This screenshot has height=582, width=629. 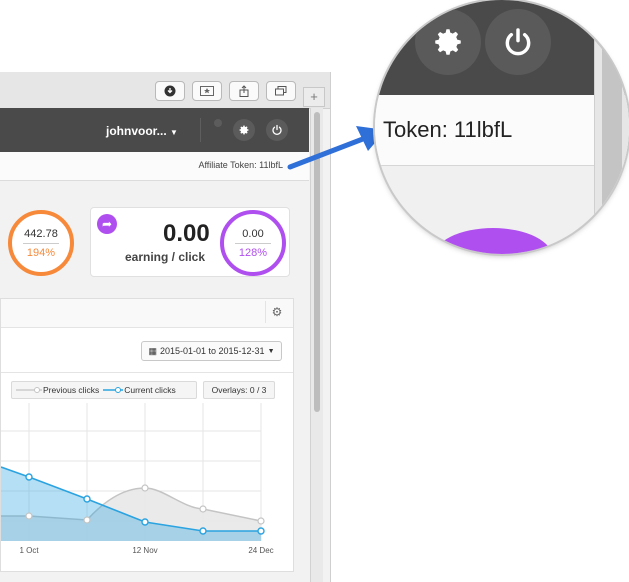 What do you see at coordinates (493, 241) in the screenshot?
I see `magnified-purple-ring` at bounding box center [493, 241].